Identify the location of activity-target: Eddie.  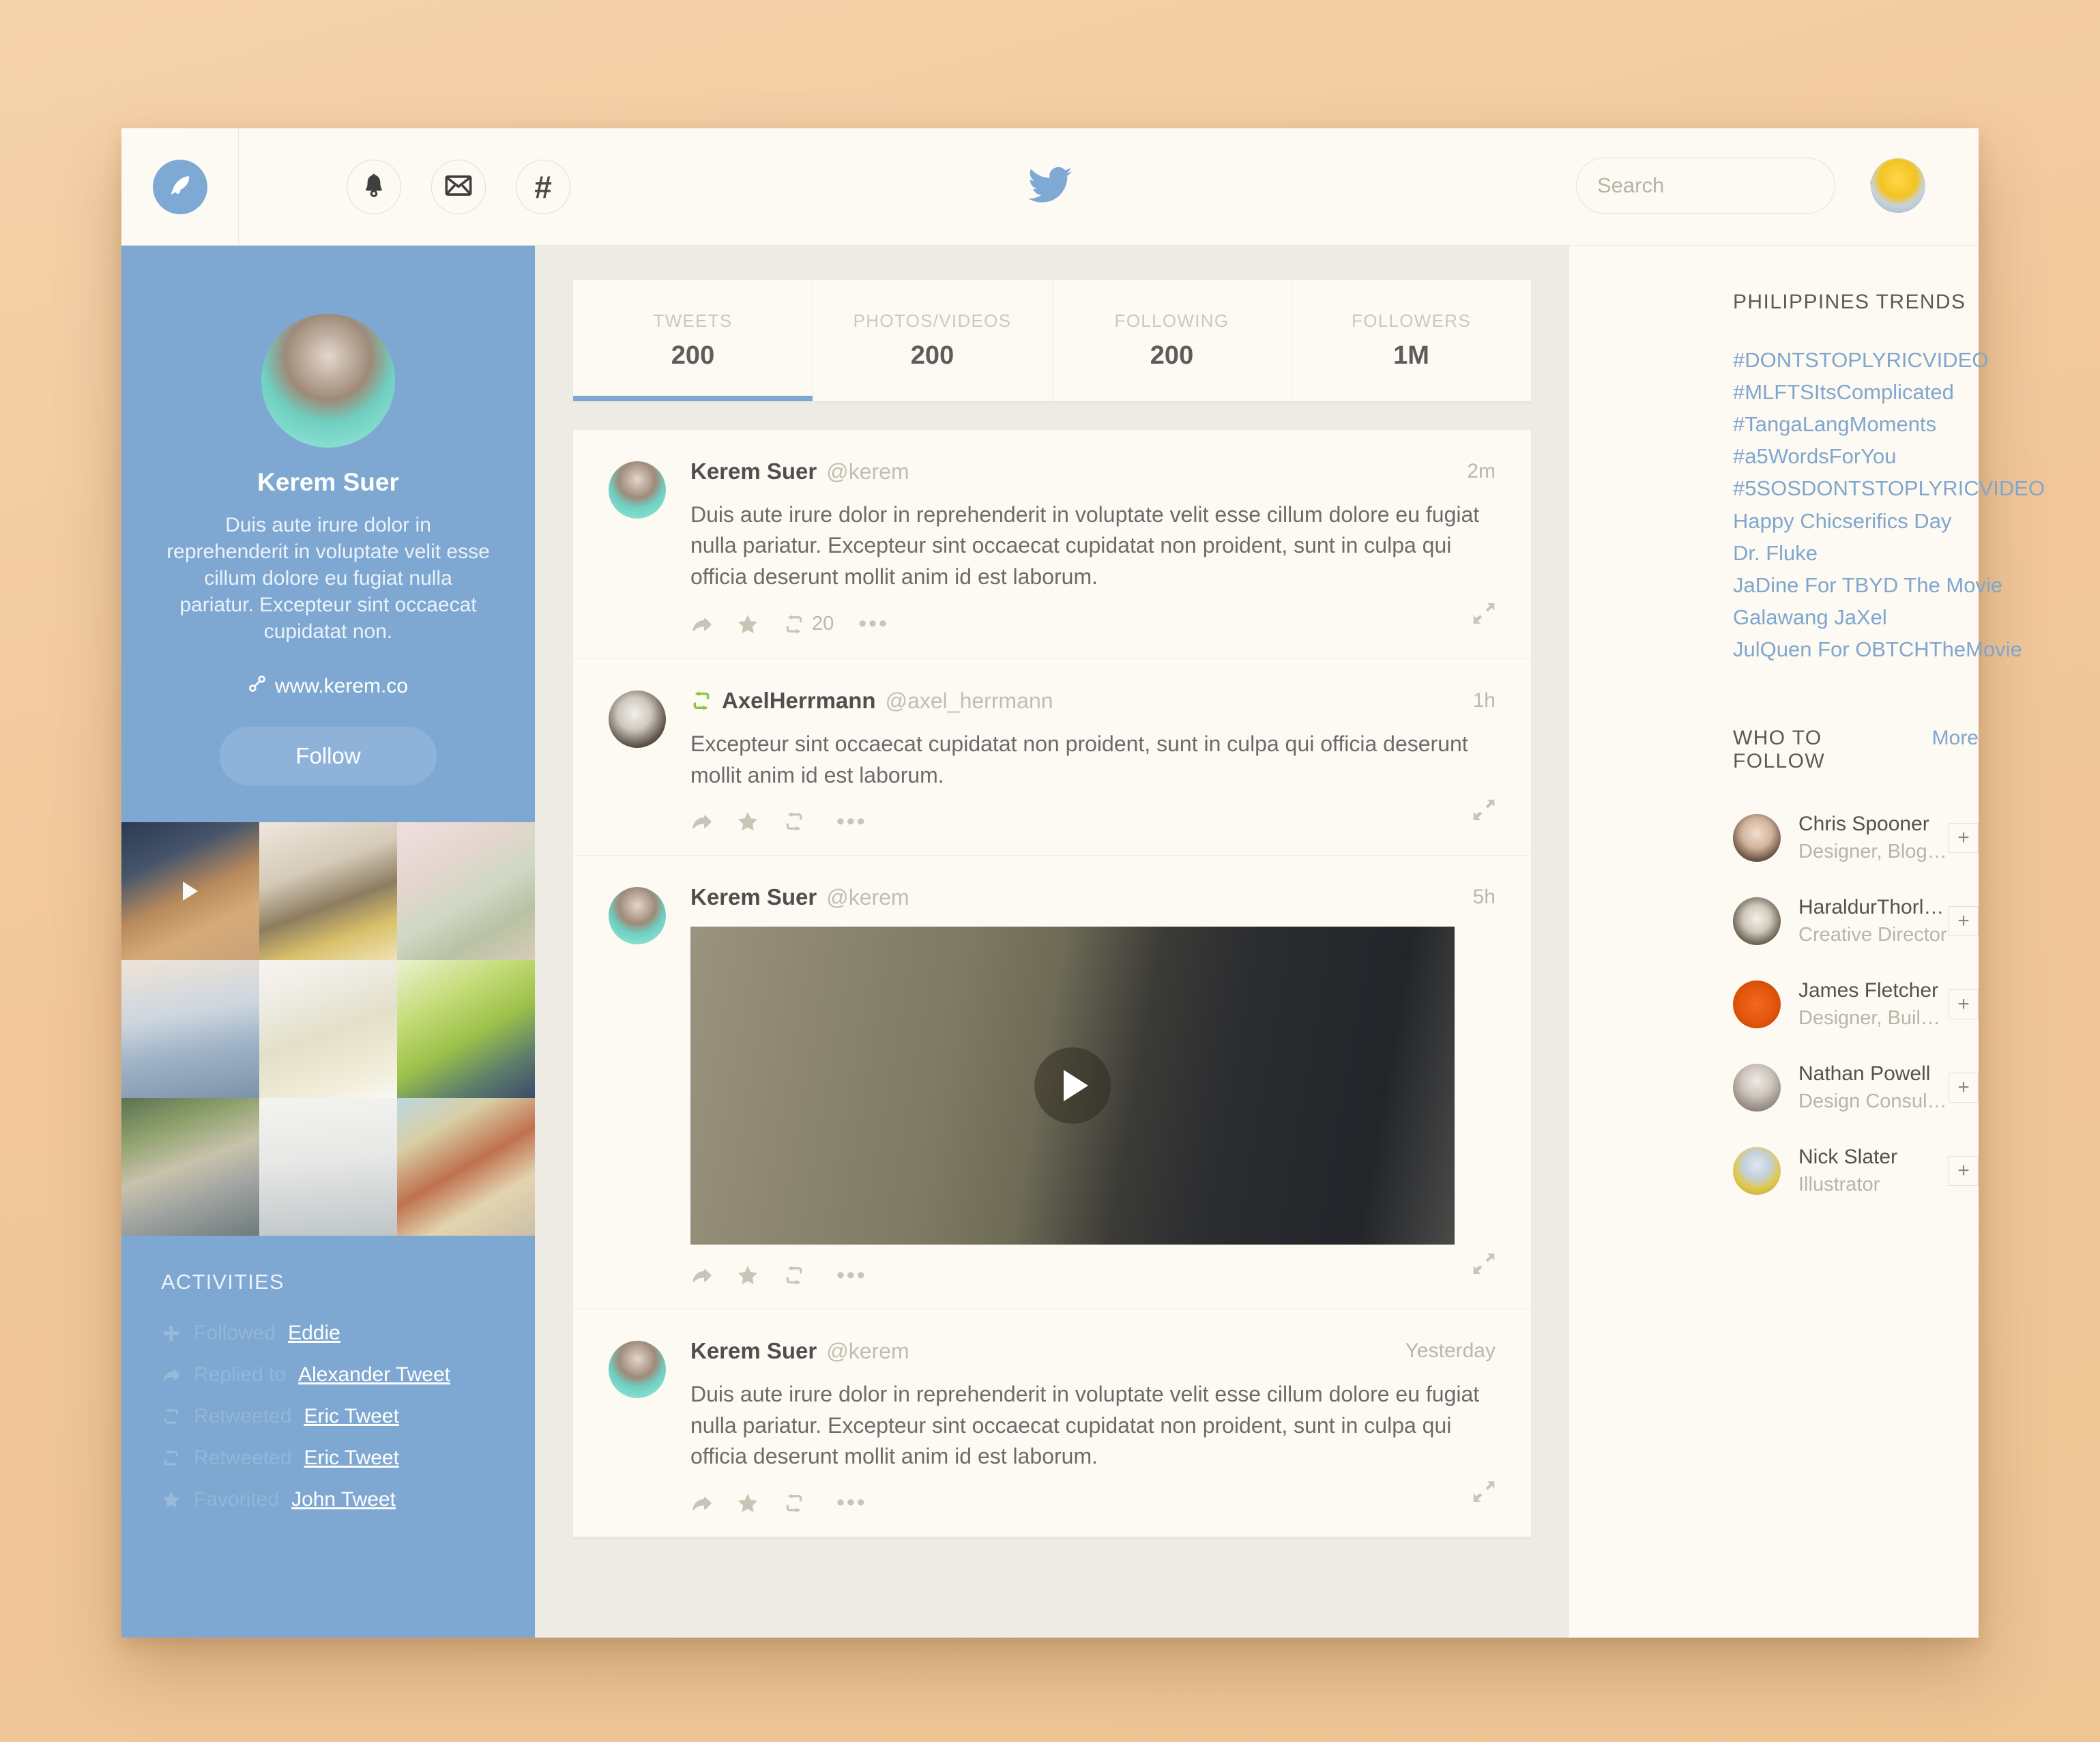
(314, 1333).